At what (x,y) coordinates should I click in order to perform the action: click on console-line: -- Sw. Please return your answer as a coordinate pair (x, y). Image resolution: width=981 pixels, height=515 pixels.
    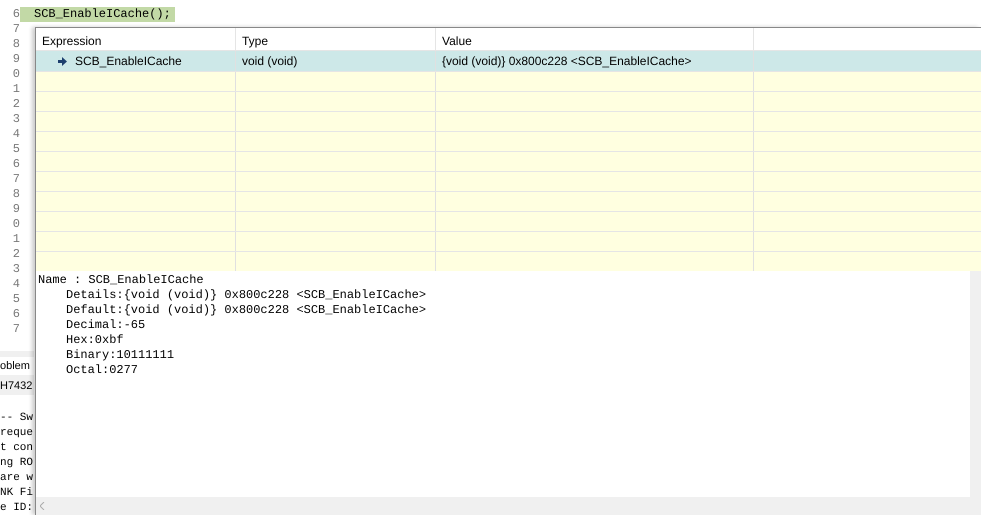
    Looking at the image, I should click on (17, 418).